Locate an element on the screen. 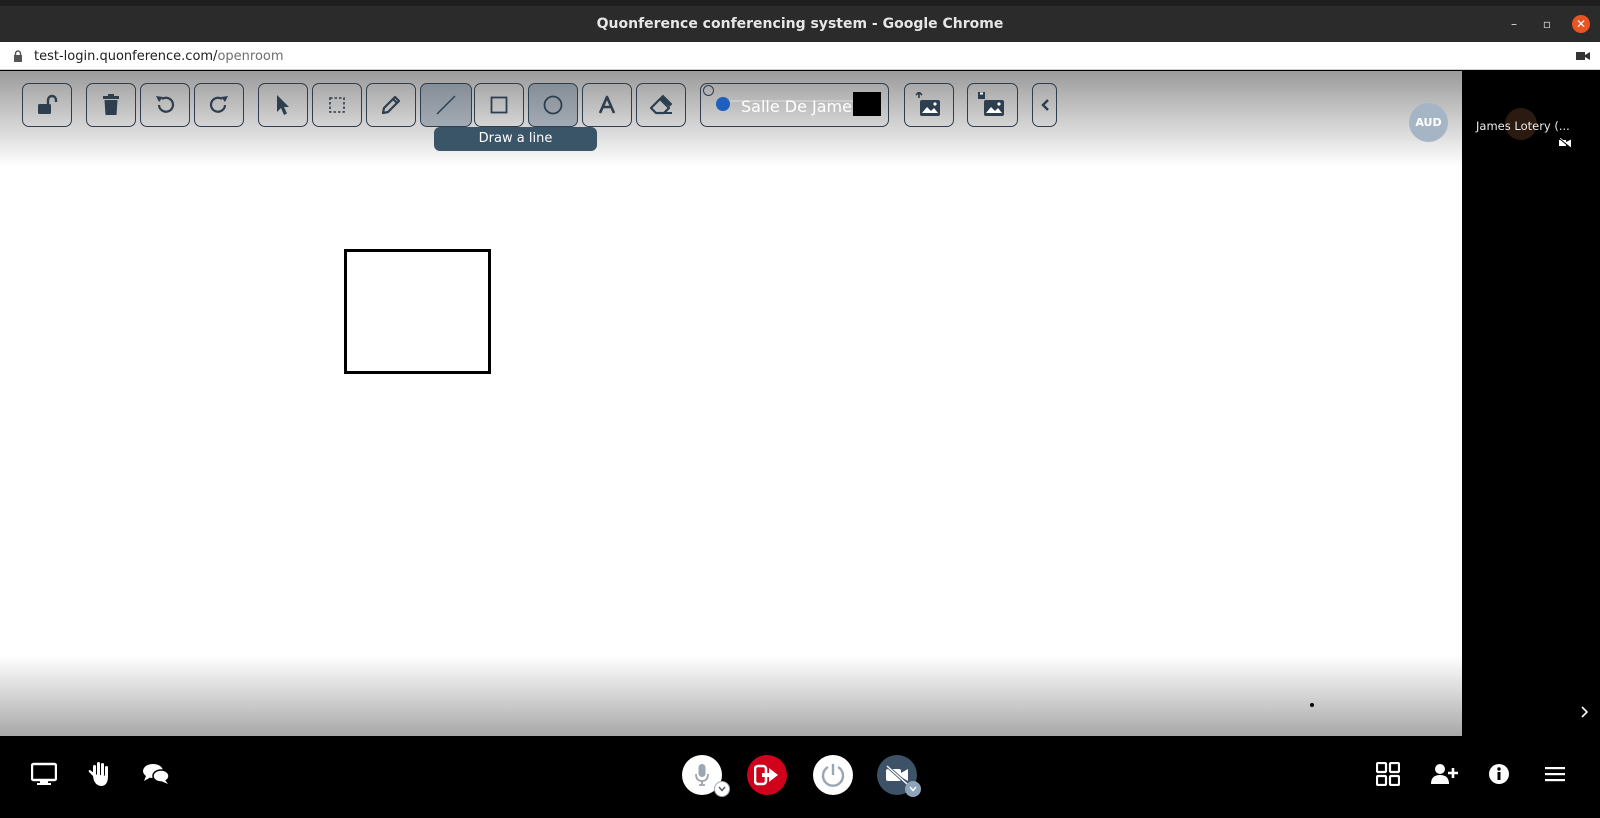  audio-badge: AUD is located at coordinates (1428, 122).